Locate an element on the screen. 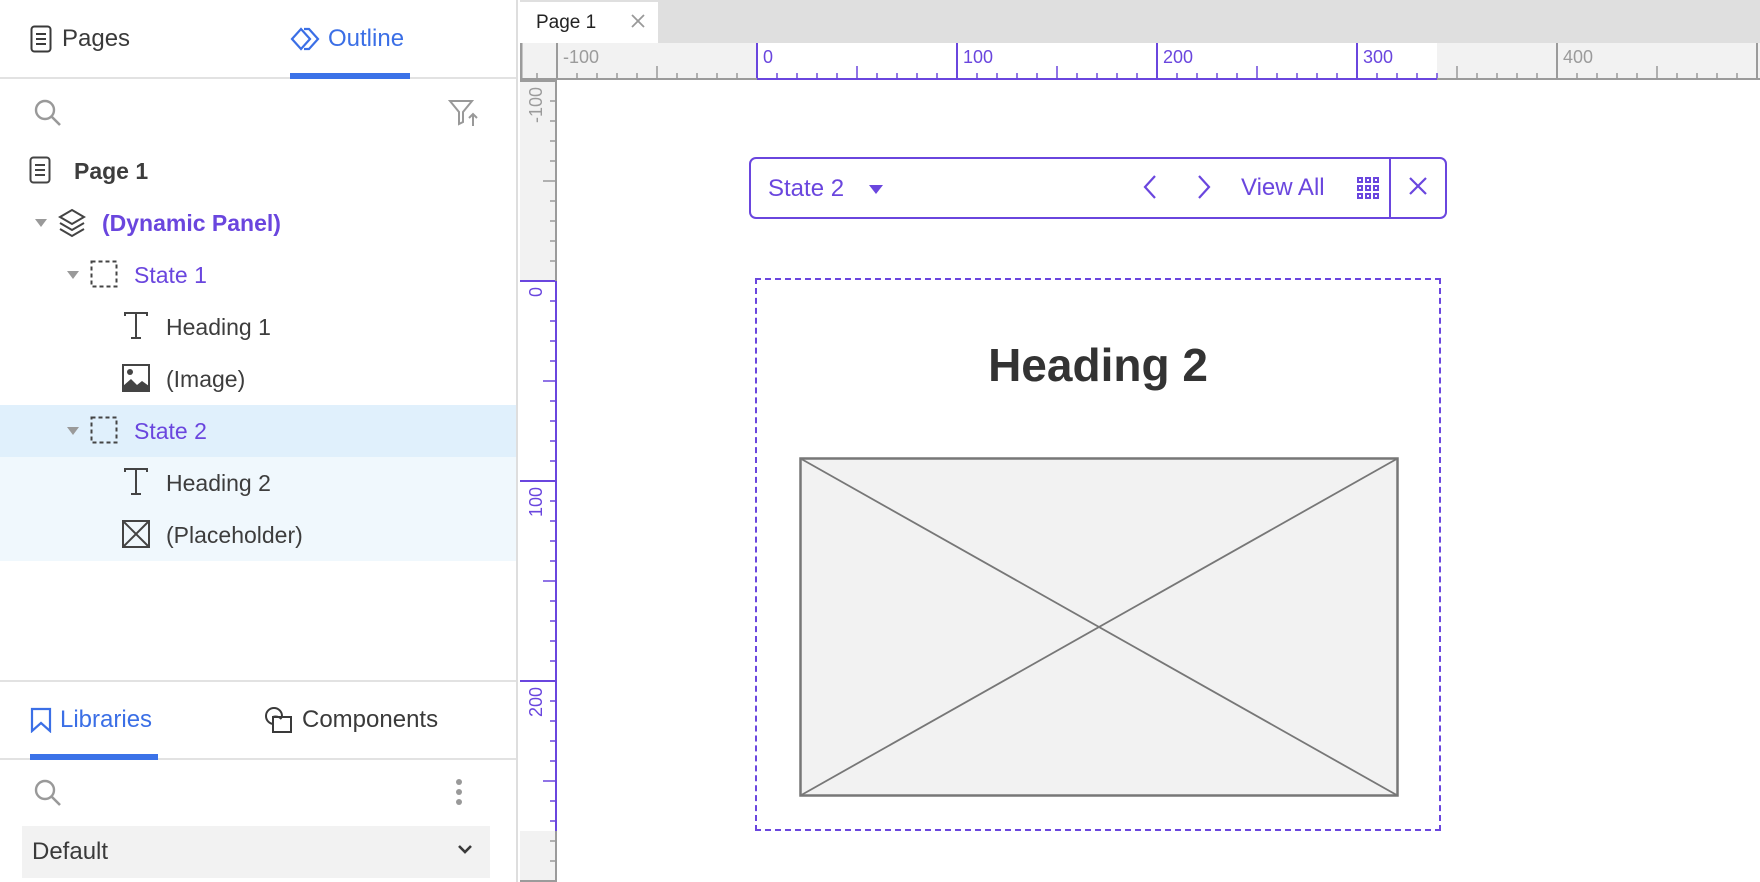  tree-item-label: State 2 is located at coordinates (170, 430).